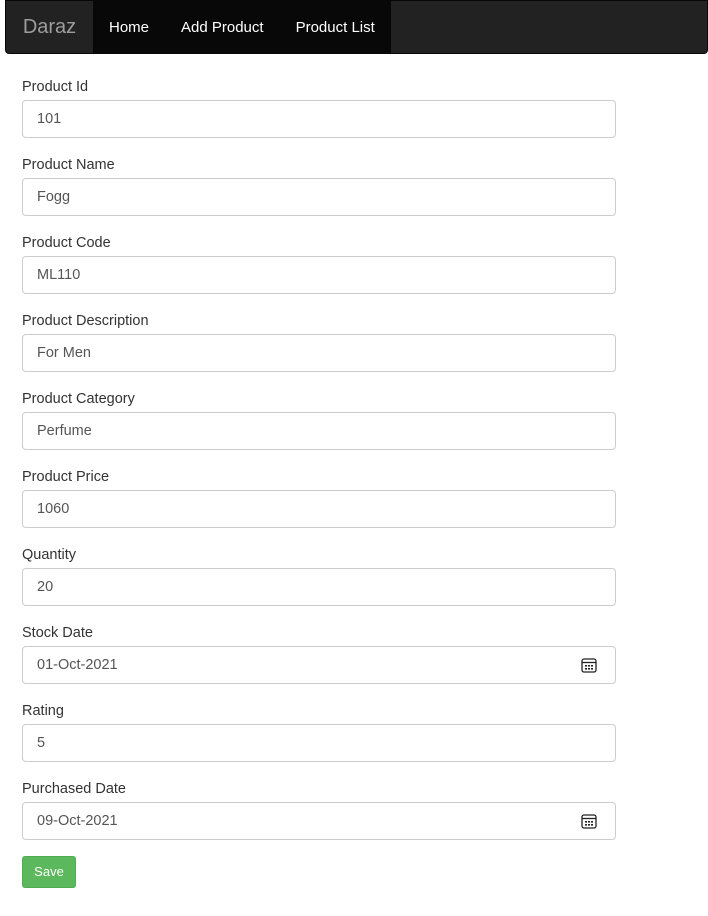 The width and height of the screenshot is (708, 916). I want to click on rating-input: 5, so click(319, 743).